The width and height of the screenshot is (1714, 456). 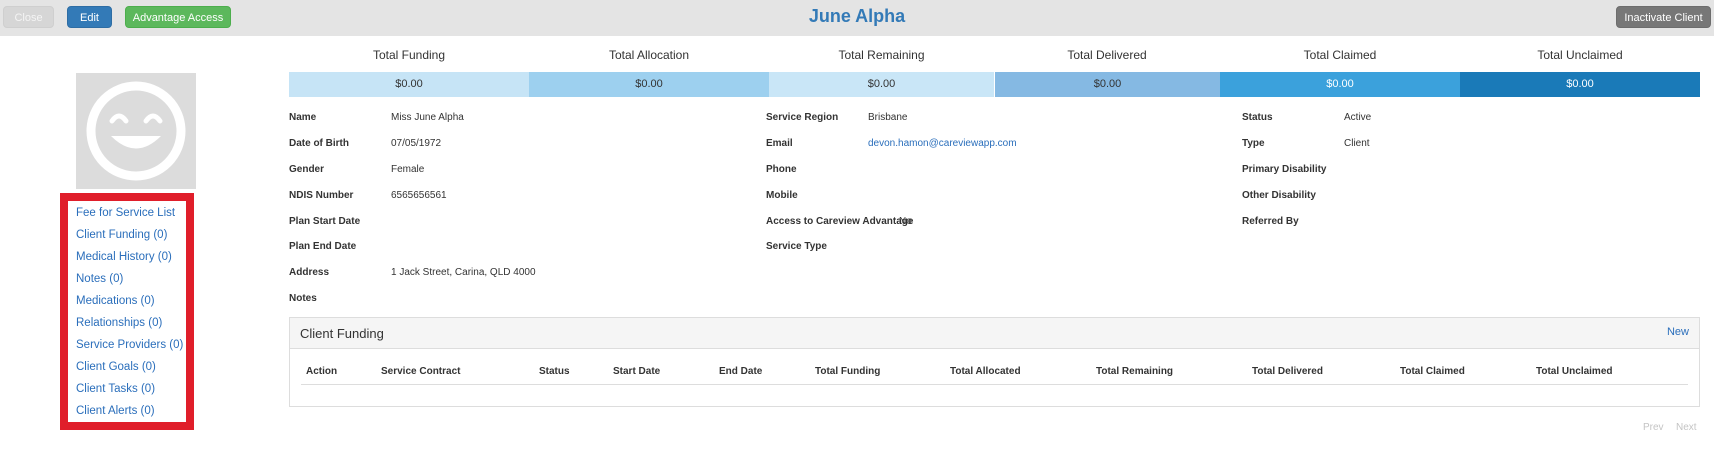 What do you see at coordinates (1663, 17) in the screenshot?
I see `inactivate-client-button: Inactivate Client` at bounding box center [1663, 17].